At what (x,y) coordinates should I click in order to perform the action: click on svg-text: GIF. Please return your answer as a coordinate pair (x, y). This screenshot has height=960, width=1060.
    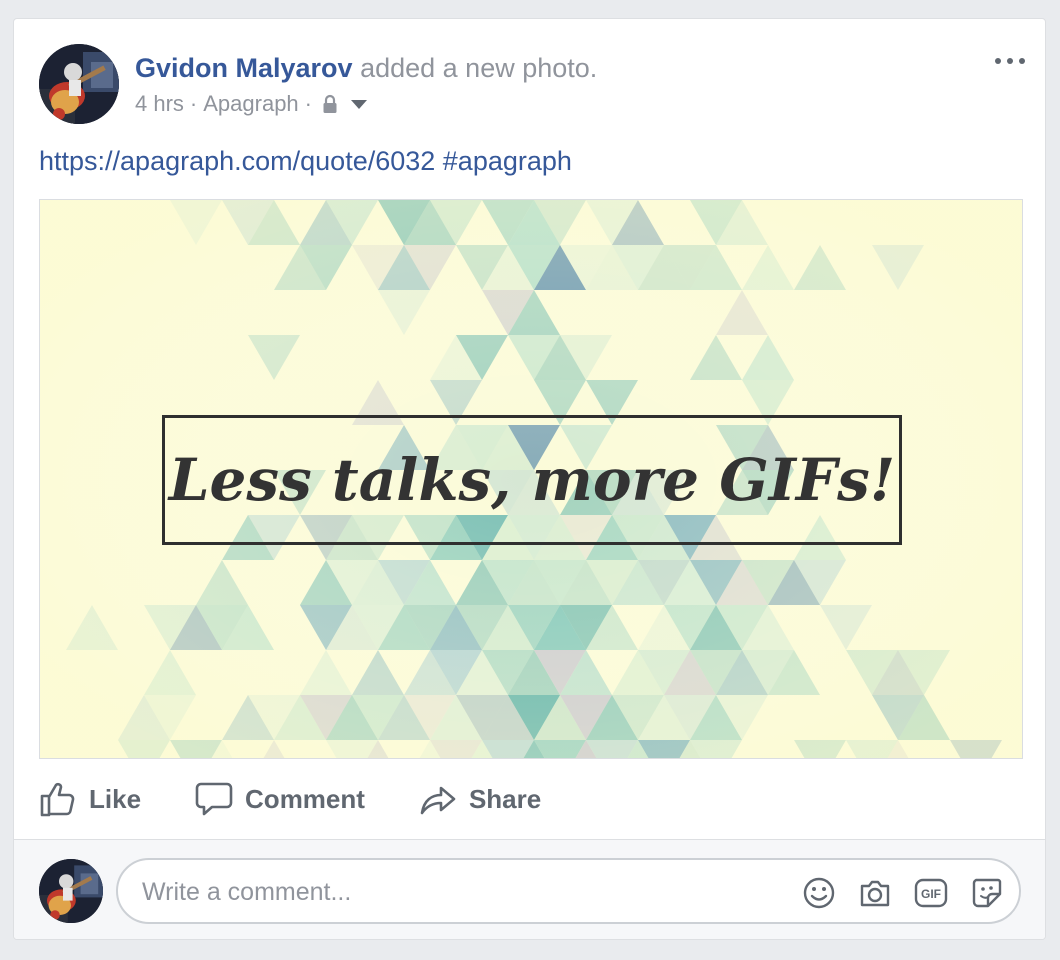
    Looking at the image, I should click on (931, 894).